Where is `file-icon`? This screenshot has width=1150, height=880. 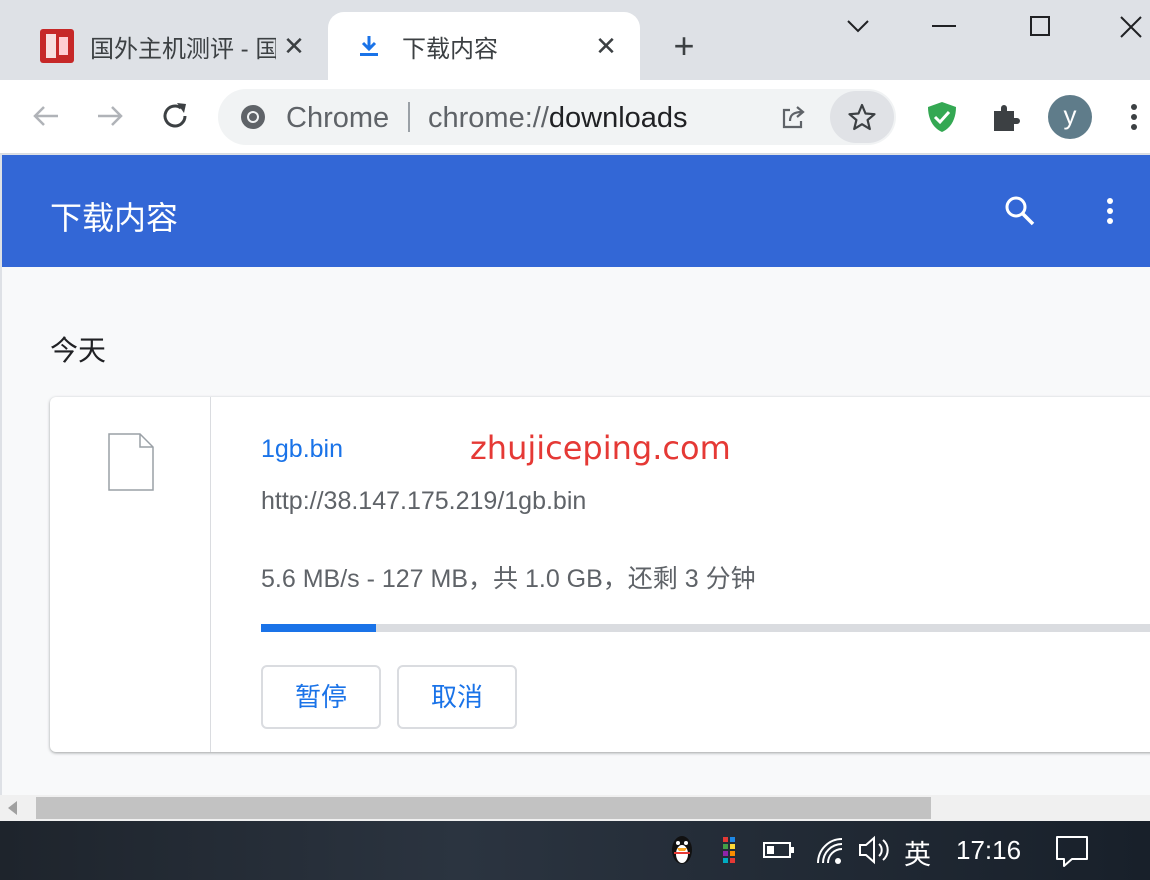
file-icon is located at coordinates (131, 462).